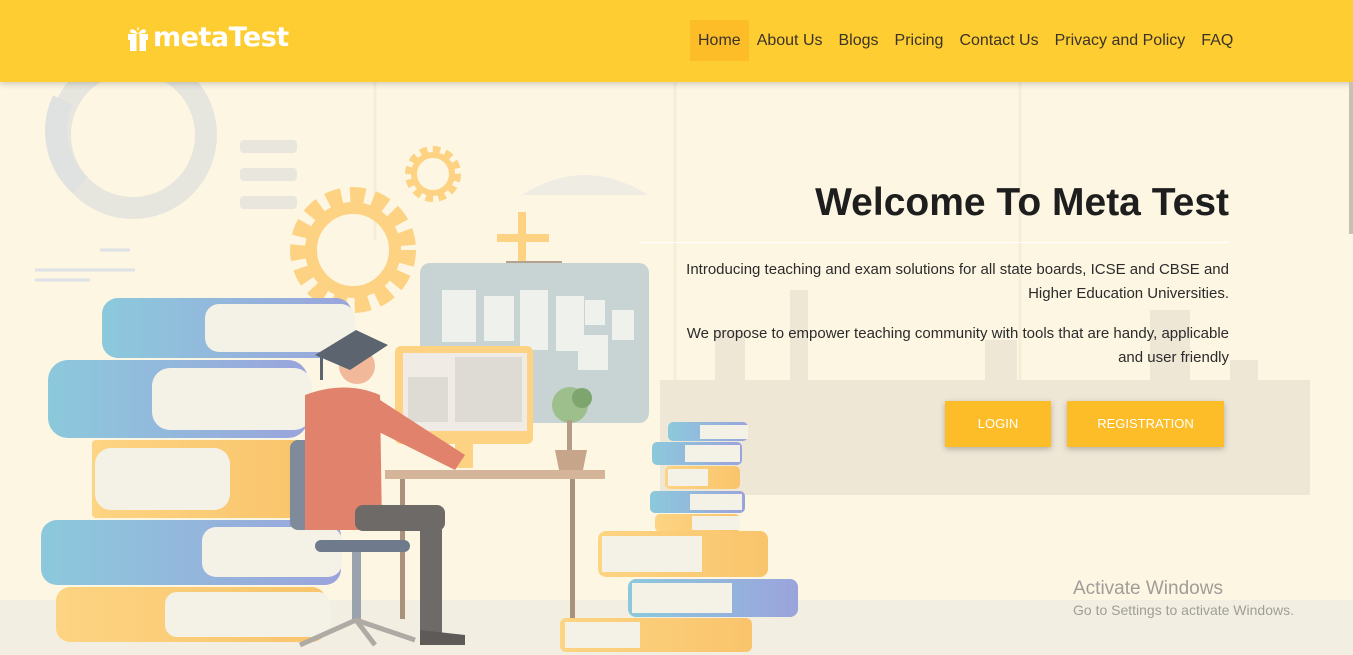 This screenshot has height=655, width=1353. What do you see at coordinates (790, 40) in the screenshot?
I see `nav-about-us: About Us` at bounding box center [790, 40].